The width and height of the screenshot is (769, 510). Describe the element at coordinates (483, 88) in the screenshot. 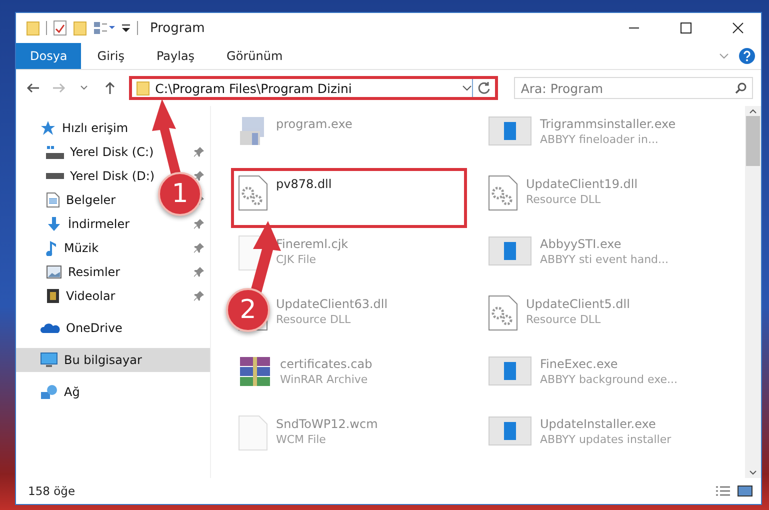

I see `refresh-icon` at that location.